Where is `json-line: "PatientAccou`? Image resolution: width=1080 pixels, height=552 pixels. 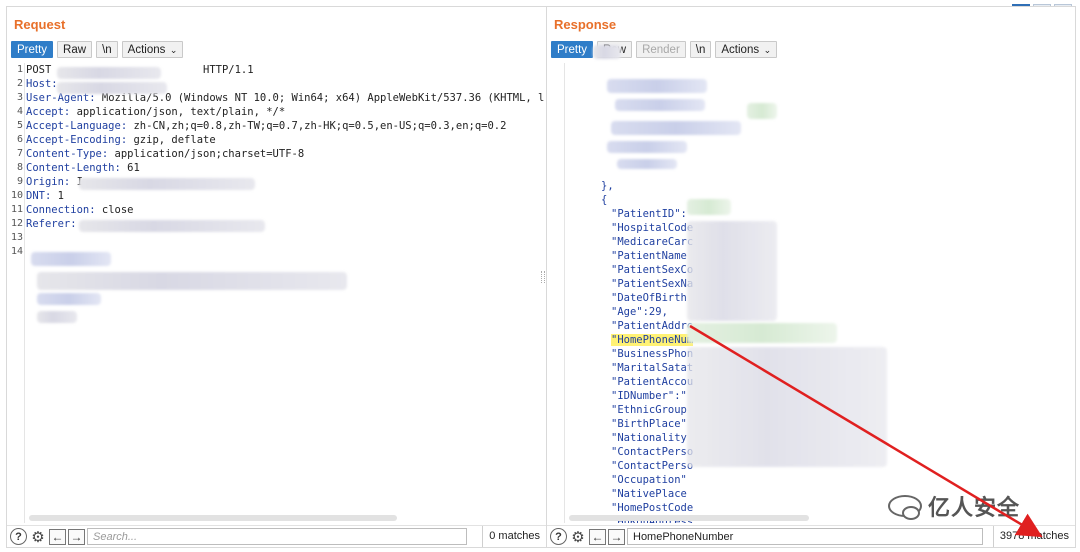
json-line: "PatientAccou is located at coordinates (652, 382).